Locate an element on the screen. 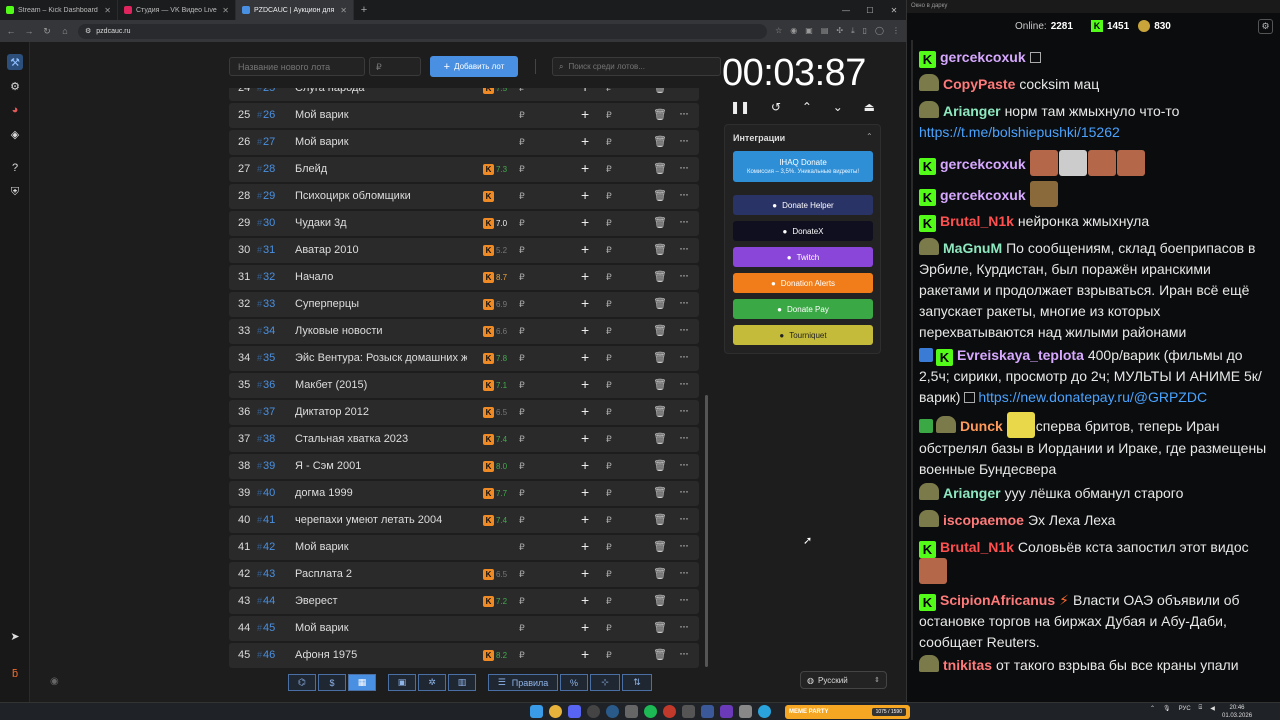  chrome-icon is located at coordinates (555, 711).